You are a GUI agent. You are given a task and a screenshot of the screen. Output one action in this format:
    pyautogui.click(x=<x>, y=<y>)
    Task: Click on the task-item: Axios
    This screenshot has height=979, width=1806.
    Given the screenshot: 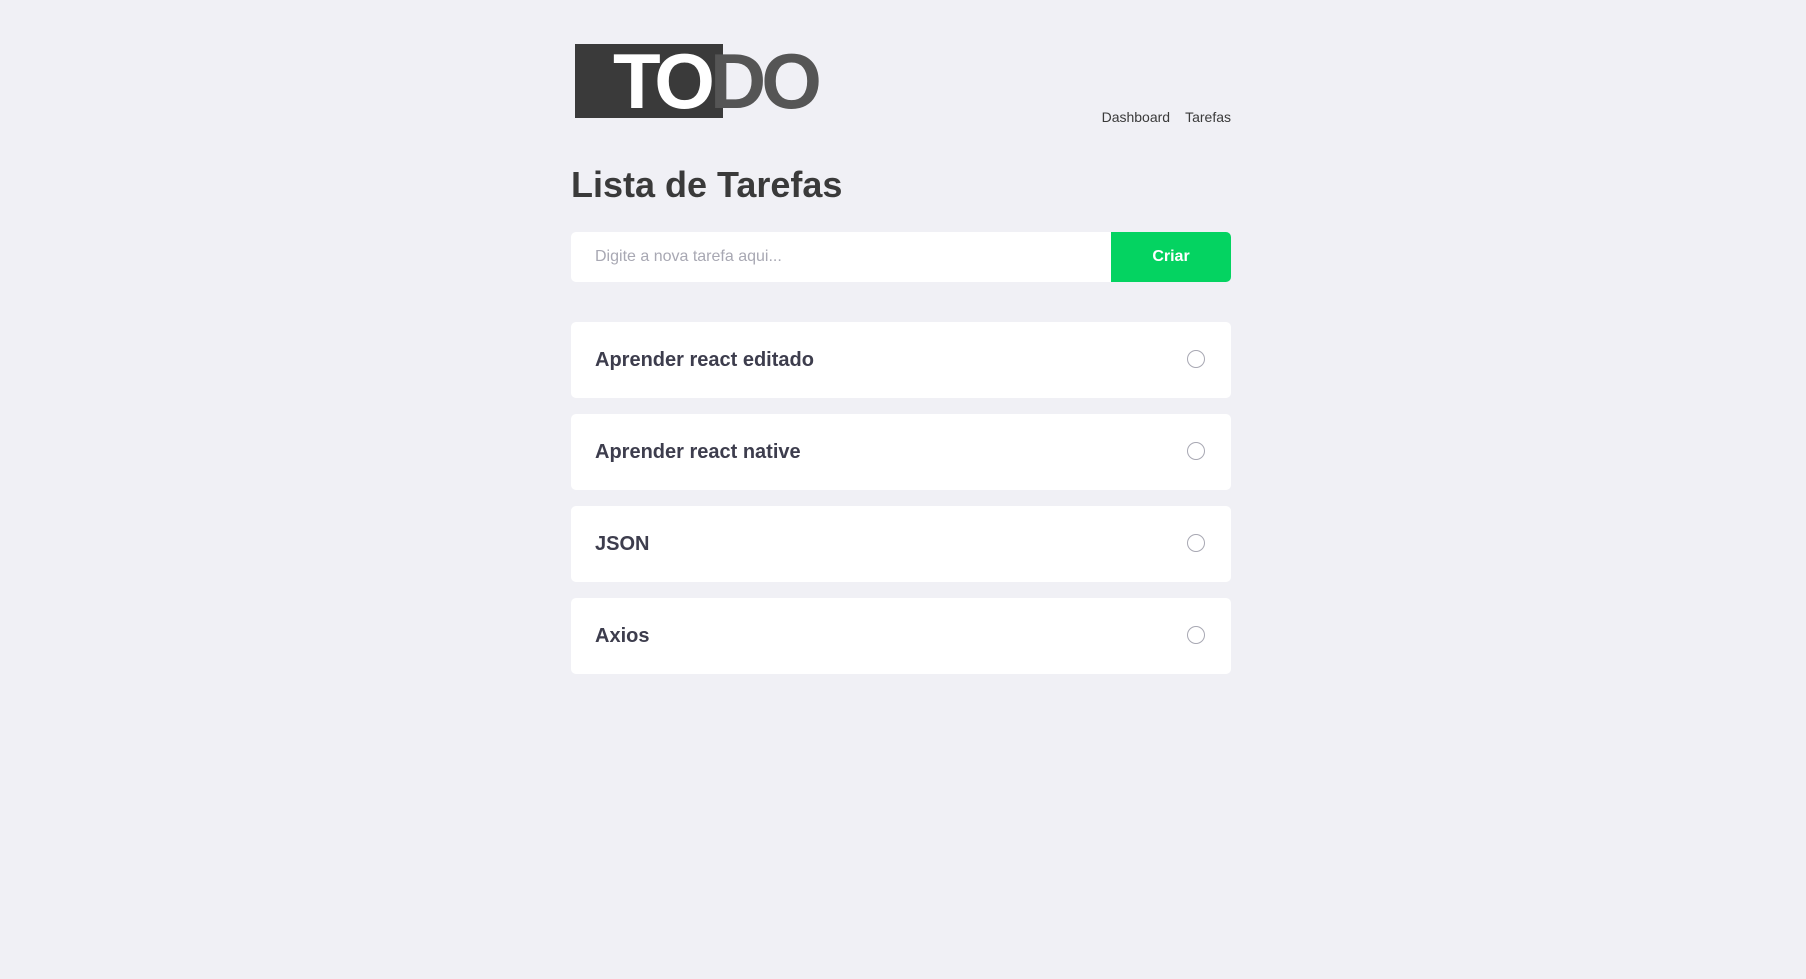 What is the action you would take?
    pyautogui.click(x=901, y=636)
    